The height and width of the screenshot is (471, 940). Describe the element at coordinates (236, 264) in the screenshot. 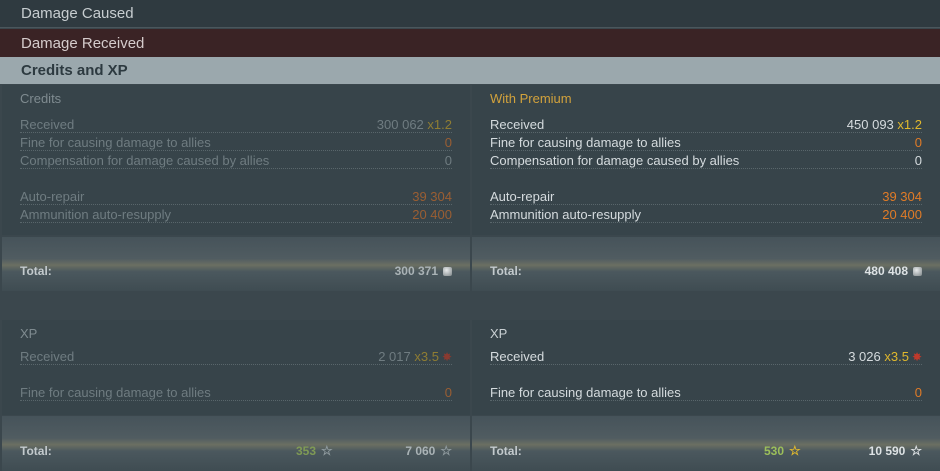

I see `credits-total-bar: Total: 300 371` at that location.